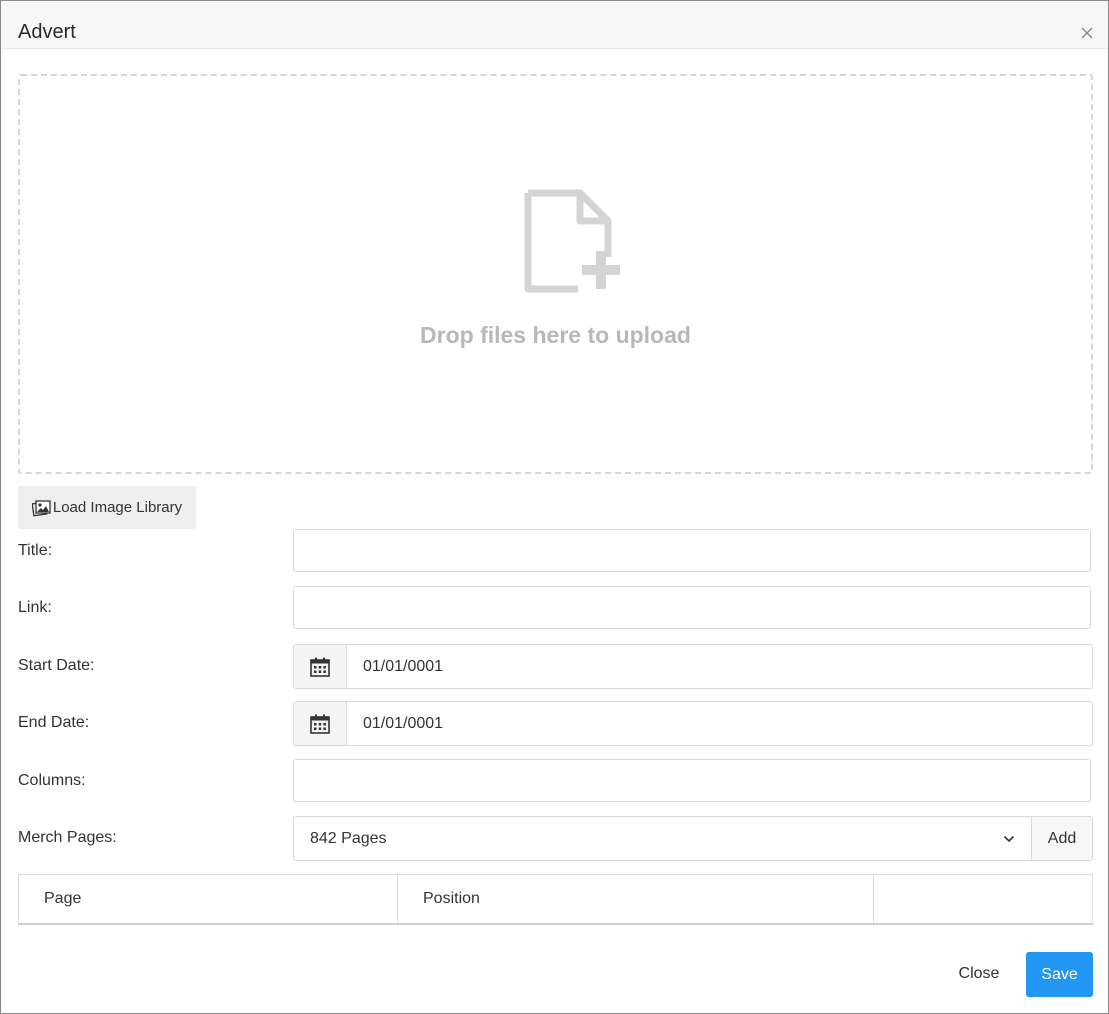 This screenshot has height=1014, width=1109. Describe the element at coordinates (692, 607) in the screenshot. I see `link-input` at that location.